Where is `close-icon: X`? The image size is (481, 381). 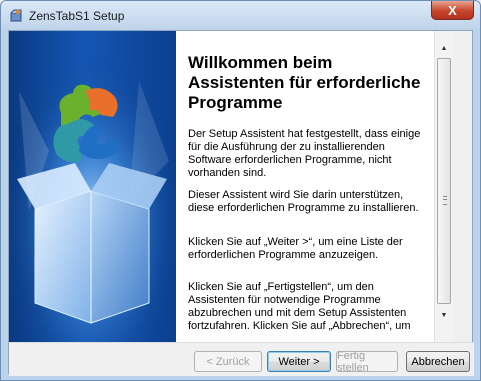
close-icon: X is located at coordinates (452, 10).